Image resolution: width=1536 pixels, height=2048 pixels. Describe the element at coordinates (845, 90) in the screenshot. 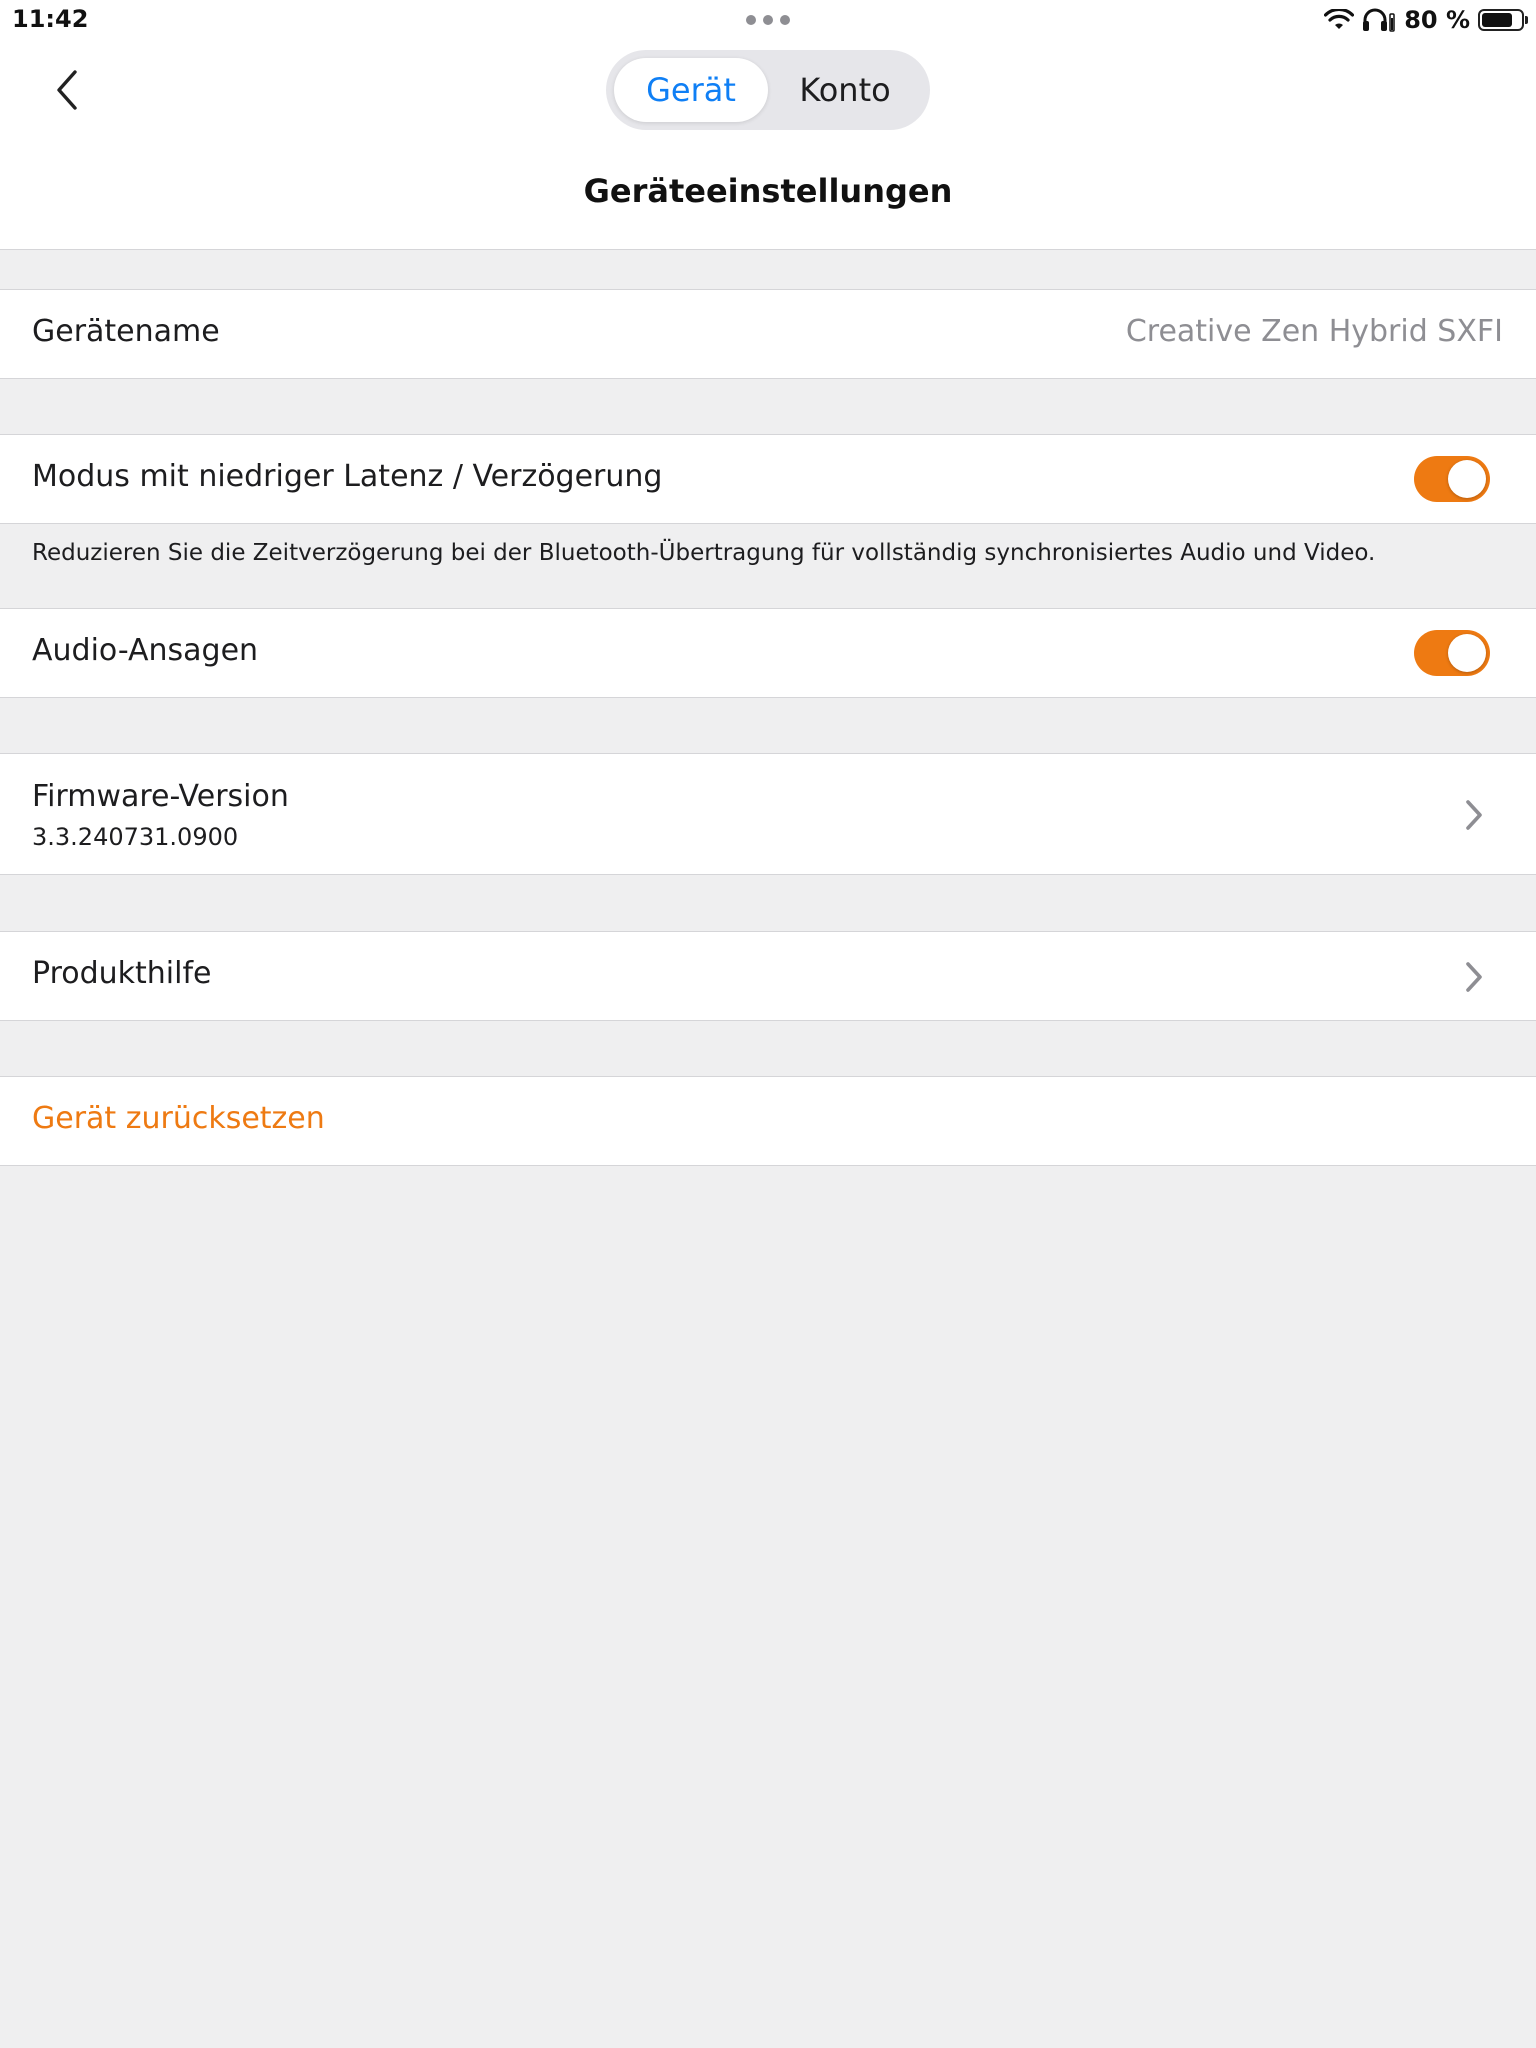

I see `tab-account: Konto` at that location.